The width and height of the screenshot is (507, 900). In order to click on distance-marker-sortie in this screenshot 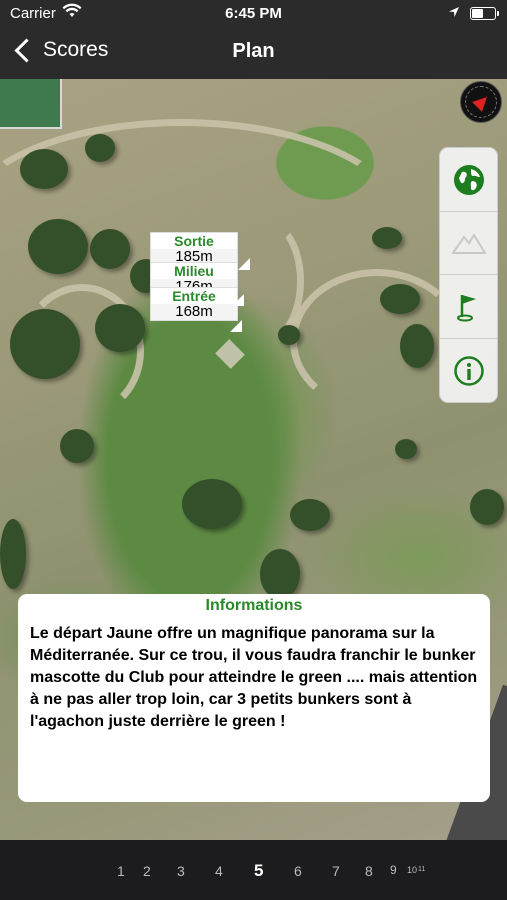, I will do `click(244, 264)`.